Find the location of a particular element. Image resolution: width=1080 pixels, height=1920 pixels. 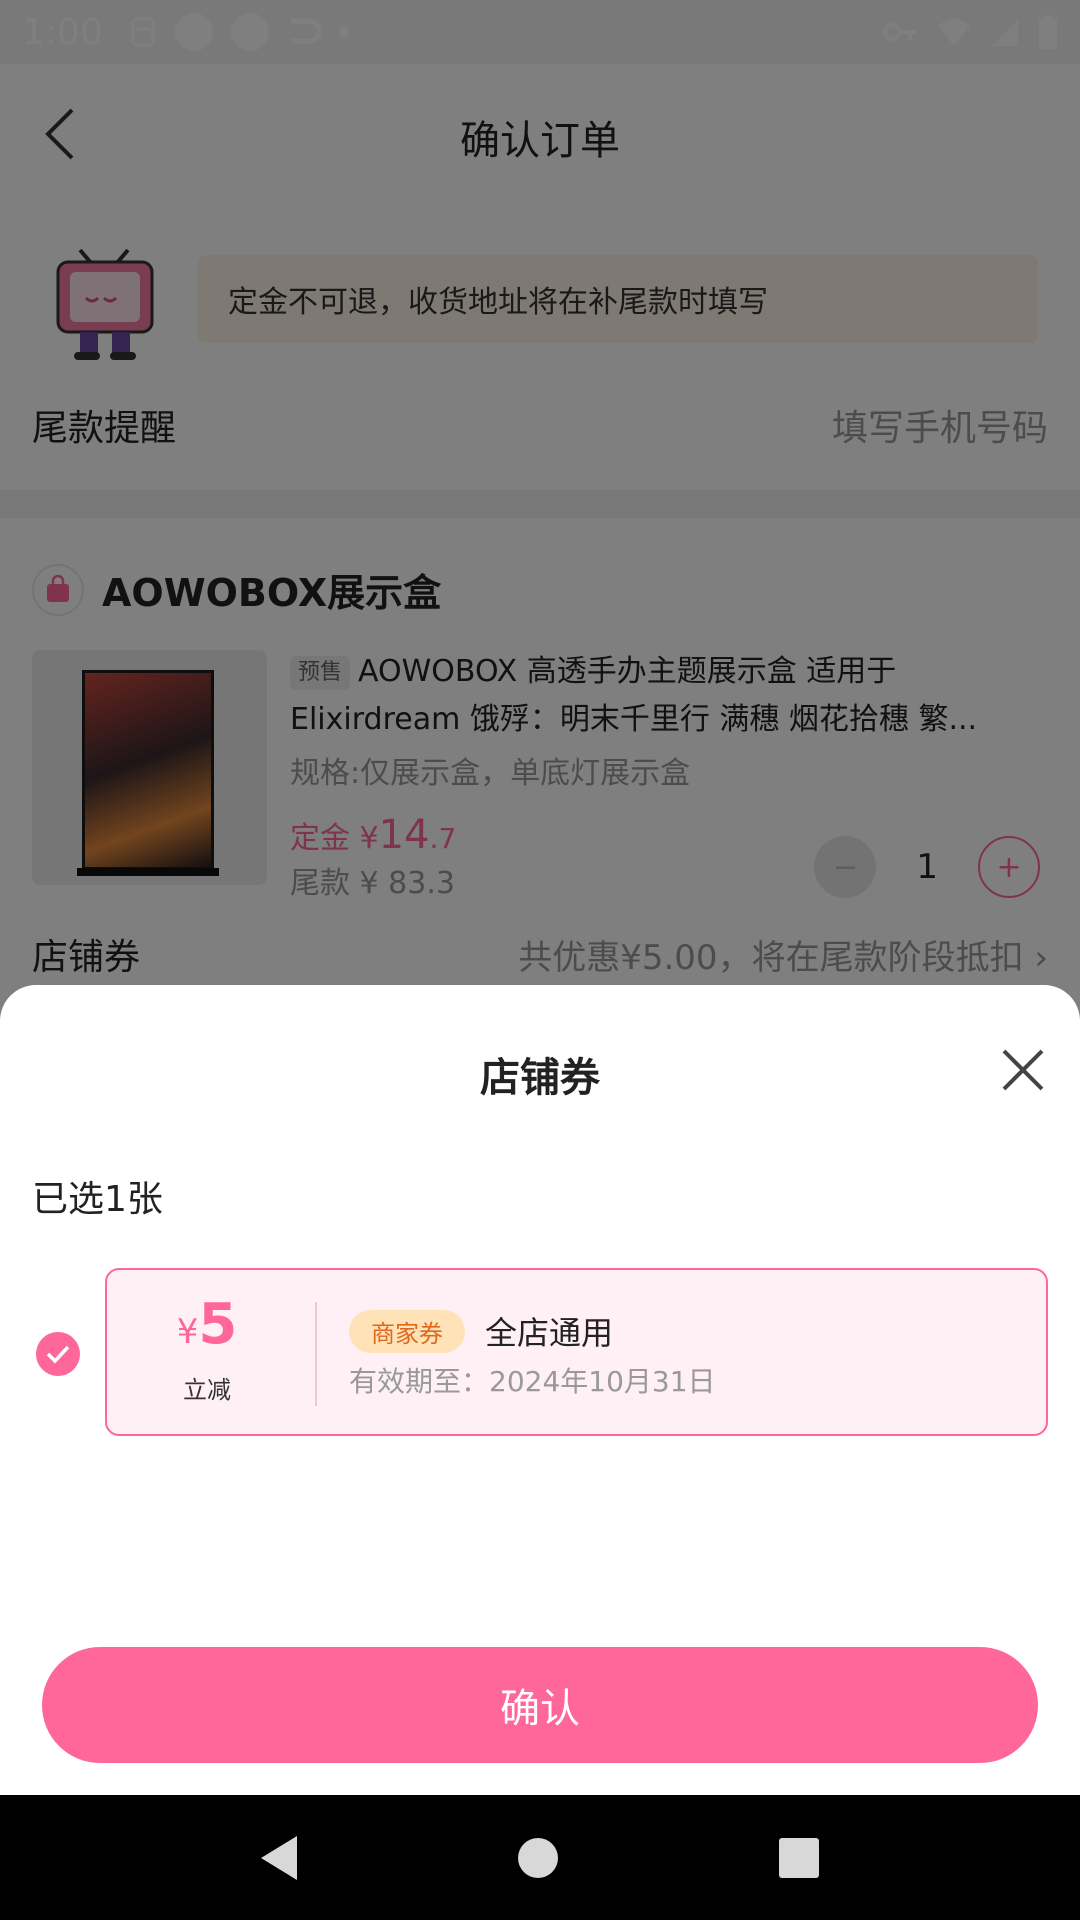

coupon-checkbox is located at coordinates (58, 1354).